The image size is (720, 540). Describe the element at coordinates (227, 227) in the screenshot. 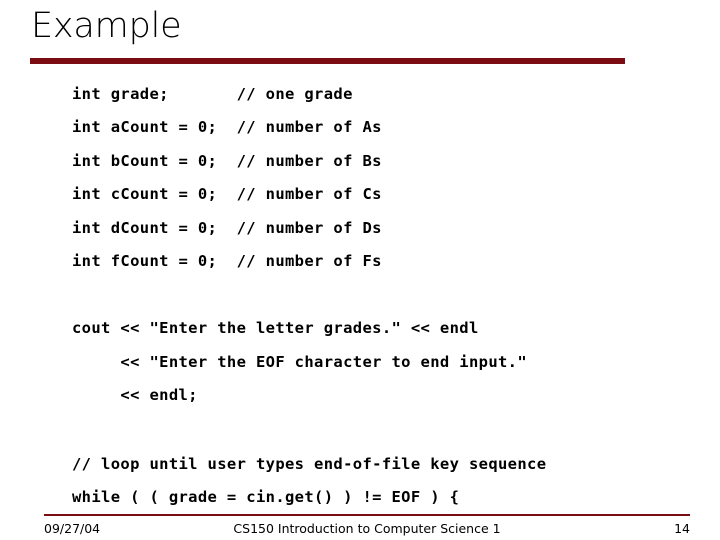

I see `code-line: int dCount = 0; // number of Ds` at that location.